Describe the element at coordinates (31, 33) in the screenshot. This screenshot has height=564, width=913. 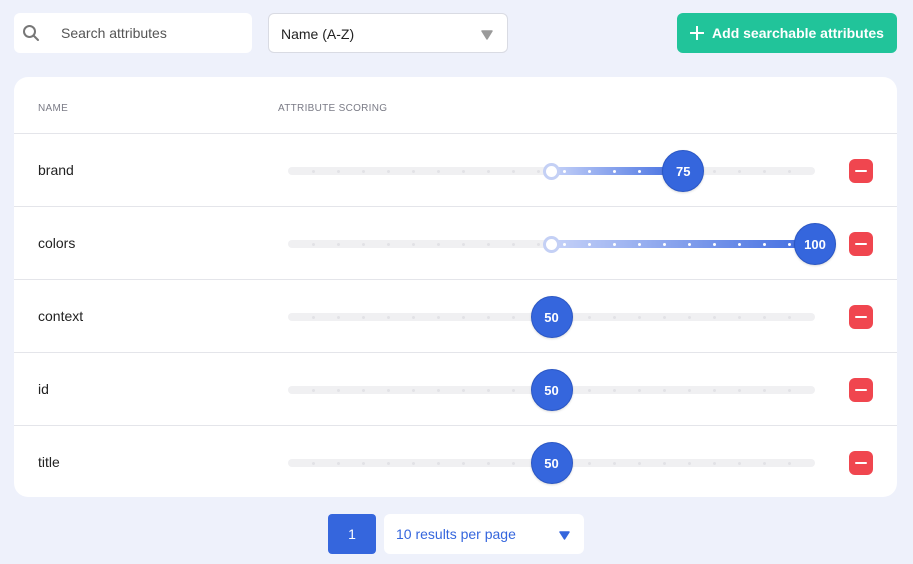
I see `search-icon` at that location.